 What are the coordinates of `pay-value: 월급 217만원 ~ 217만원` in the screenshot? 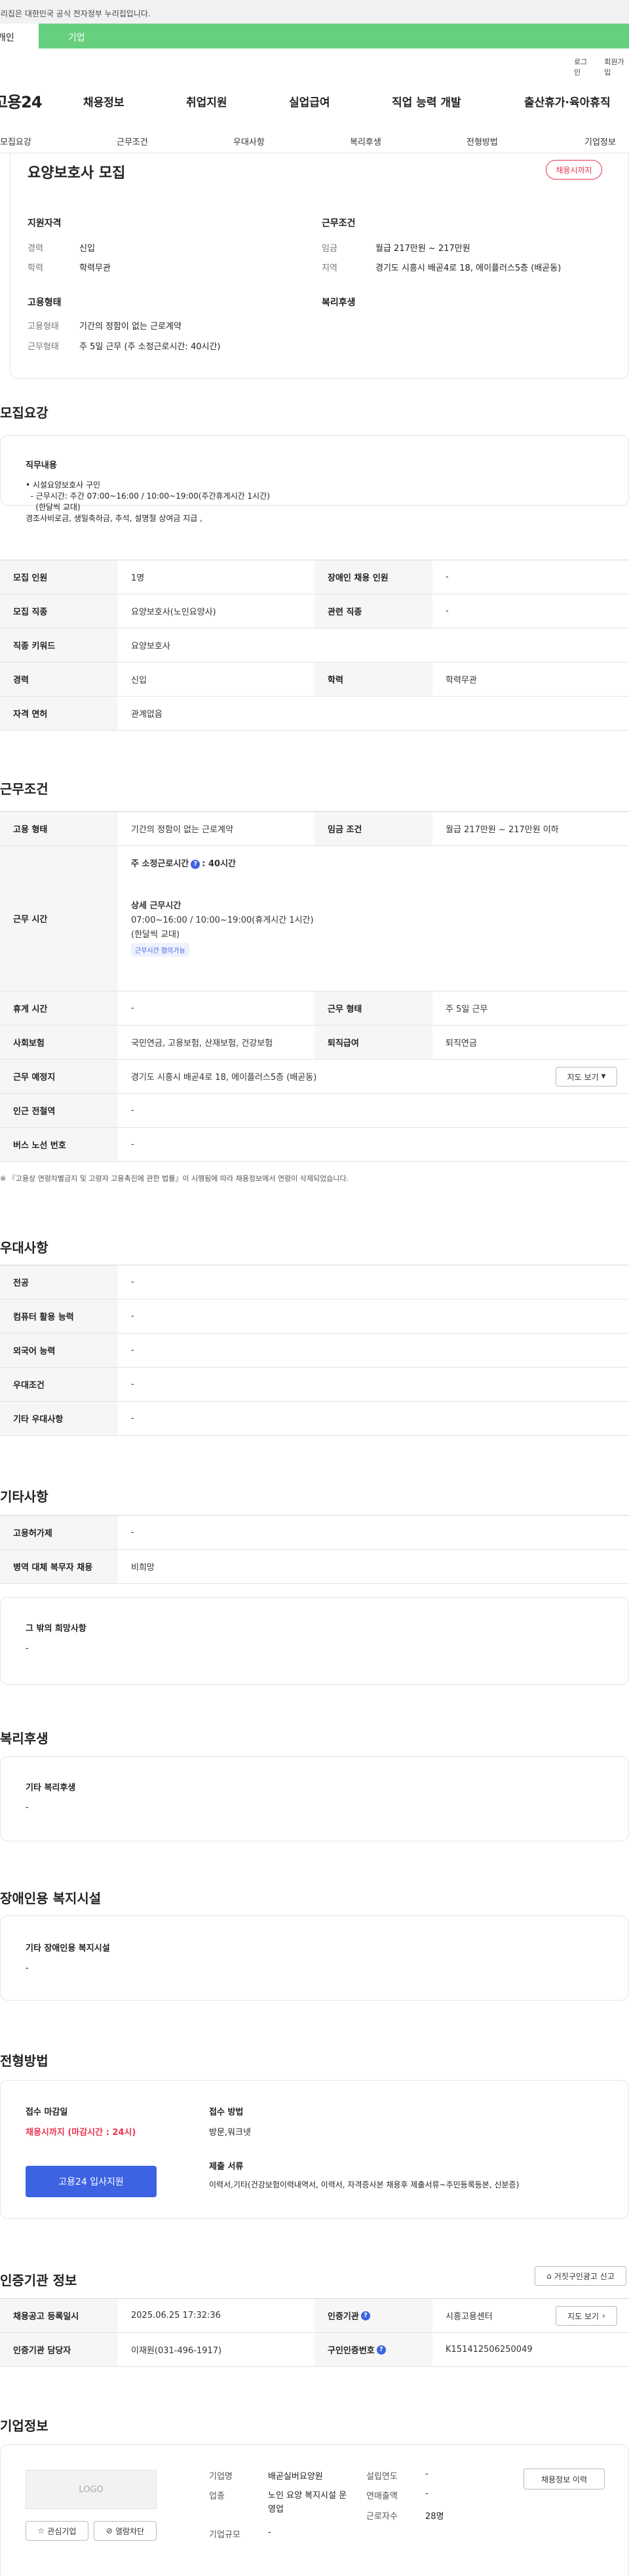 It's located at (422, 249).